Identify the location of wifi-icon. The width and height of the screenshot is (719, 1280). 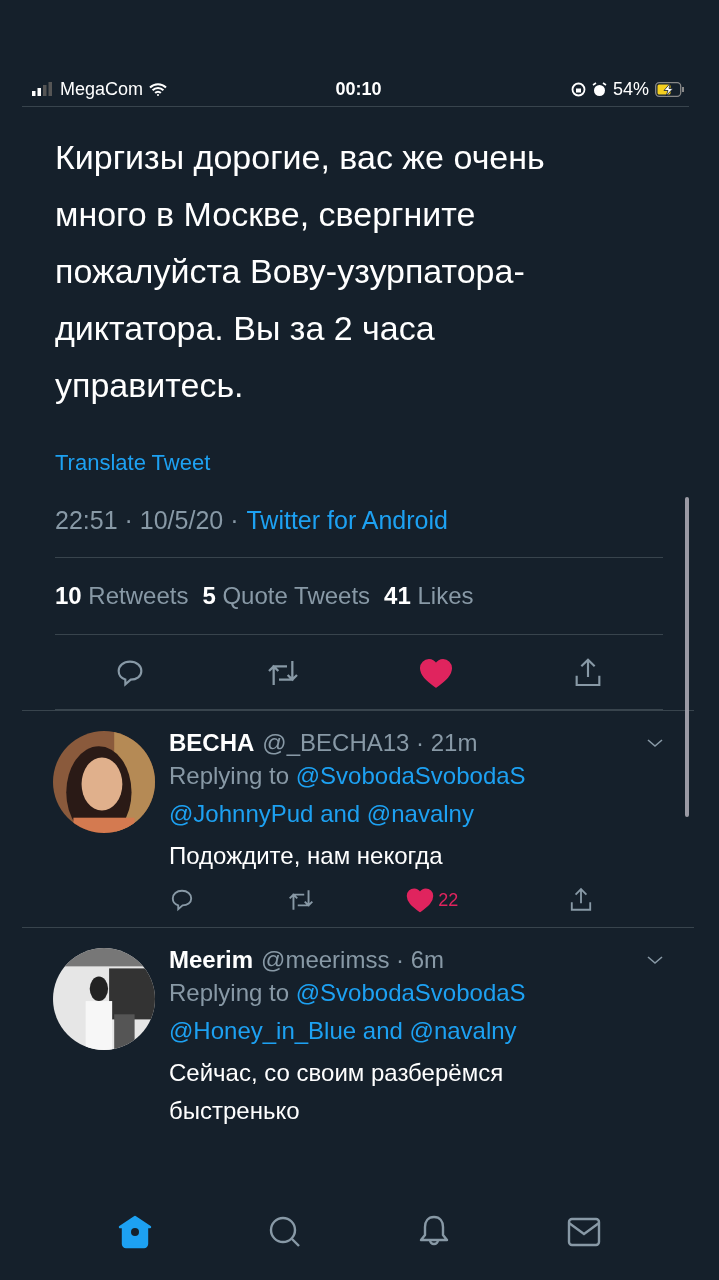
(158, 89).